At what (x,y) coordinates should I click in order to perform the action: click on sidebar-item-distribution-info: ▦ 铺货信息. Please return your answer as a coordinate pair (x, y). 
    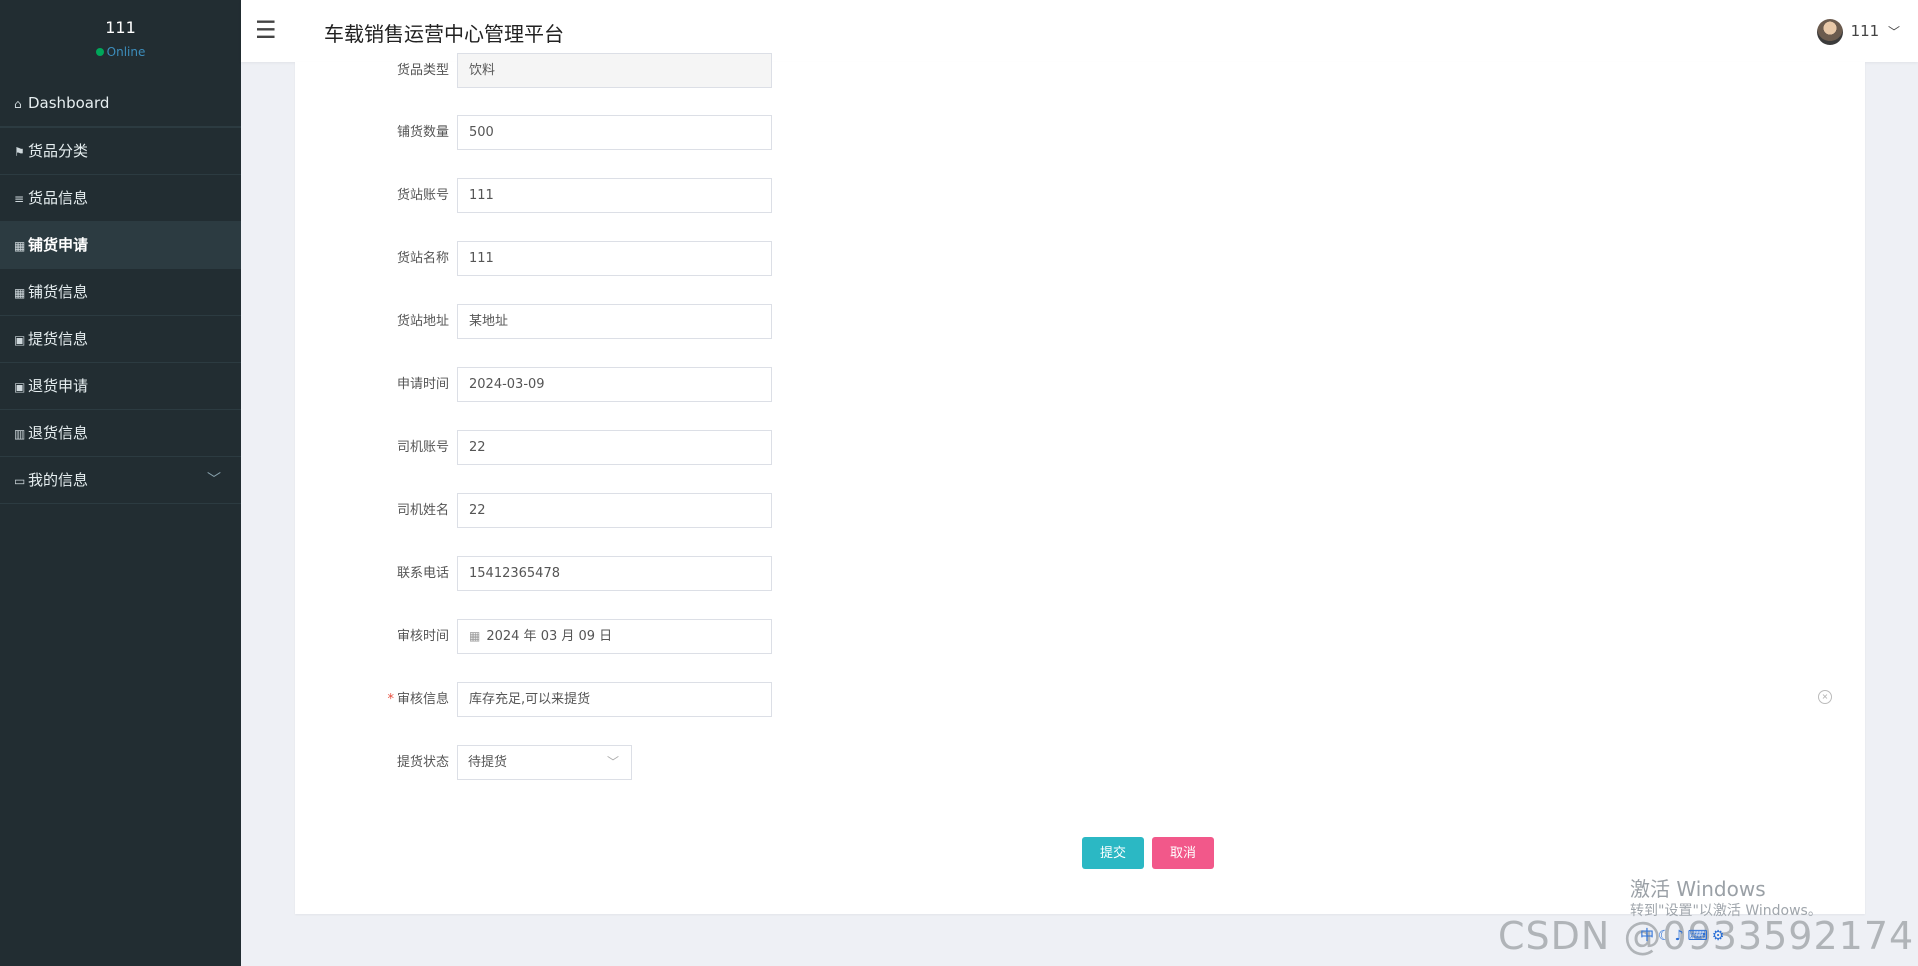
    Looking at the image, I should click on (120, 292).